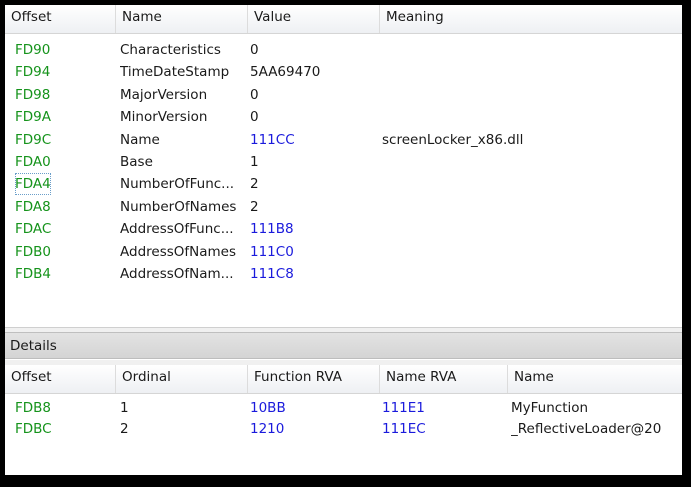 The height and width of the screenshot is (487, 691). What do you see at coordinates (175, 72) in the screenshot?
I see `name-cell: TimeDateStamp` at bounding box center [175, 72].